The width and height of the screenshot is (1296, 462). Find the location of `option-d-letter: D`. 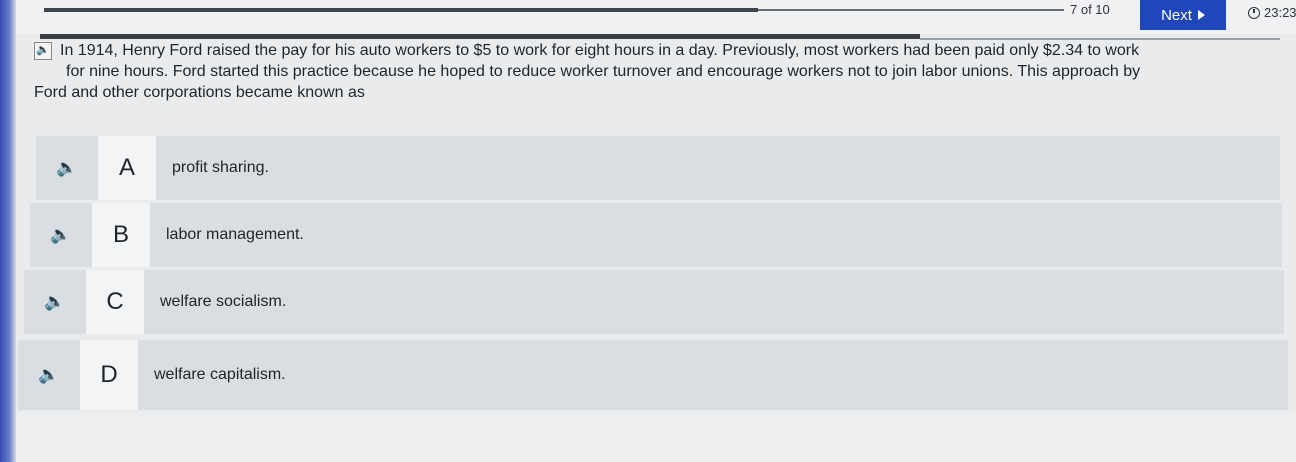

option-d-letter: D is located at coordinates (109, 375).